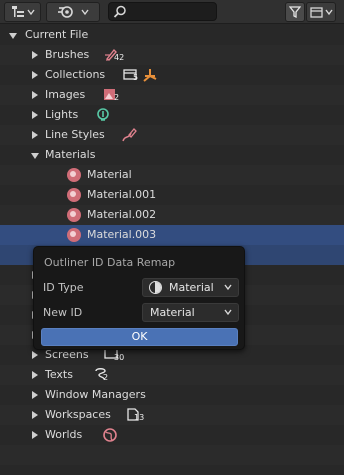 Image resolution: width=344 pixels, height=475 pixels. What do you see at coordinates (67, 54) in the screenshot?
I see `tree-item-label: Brushes` at bounding box center [67, 54].